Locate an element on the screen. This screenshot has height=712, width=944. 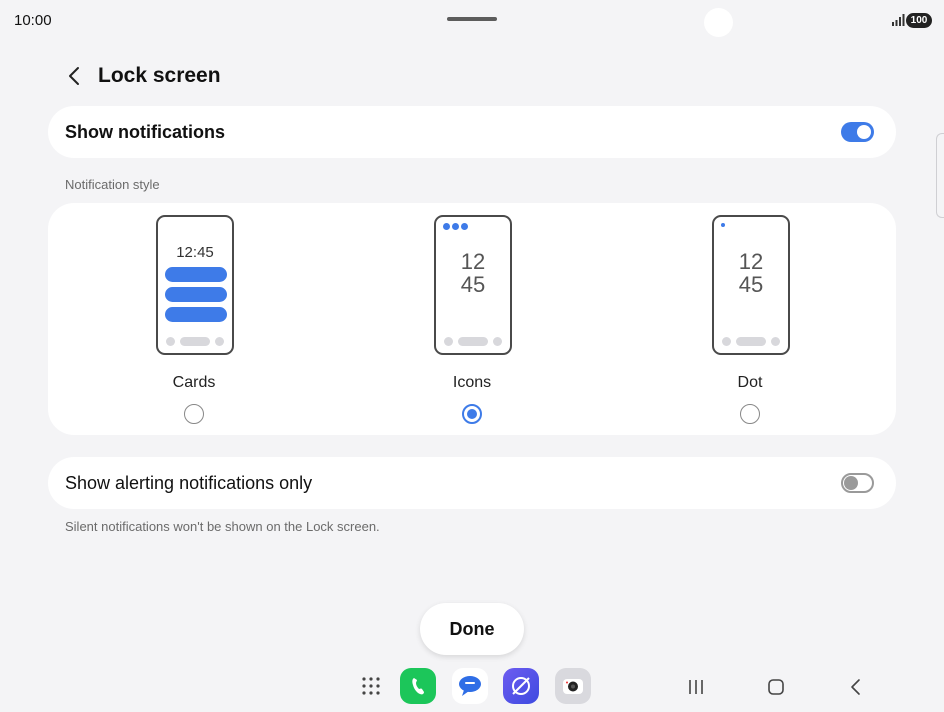
home-icon is located at coordinates (776, 687).